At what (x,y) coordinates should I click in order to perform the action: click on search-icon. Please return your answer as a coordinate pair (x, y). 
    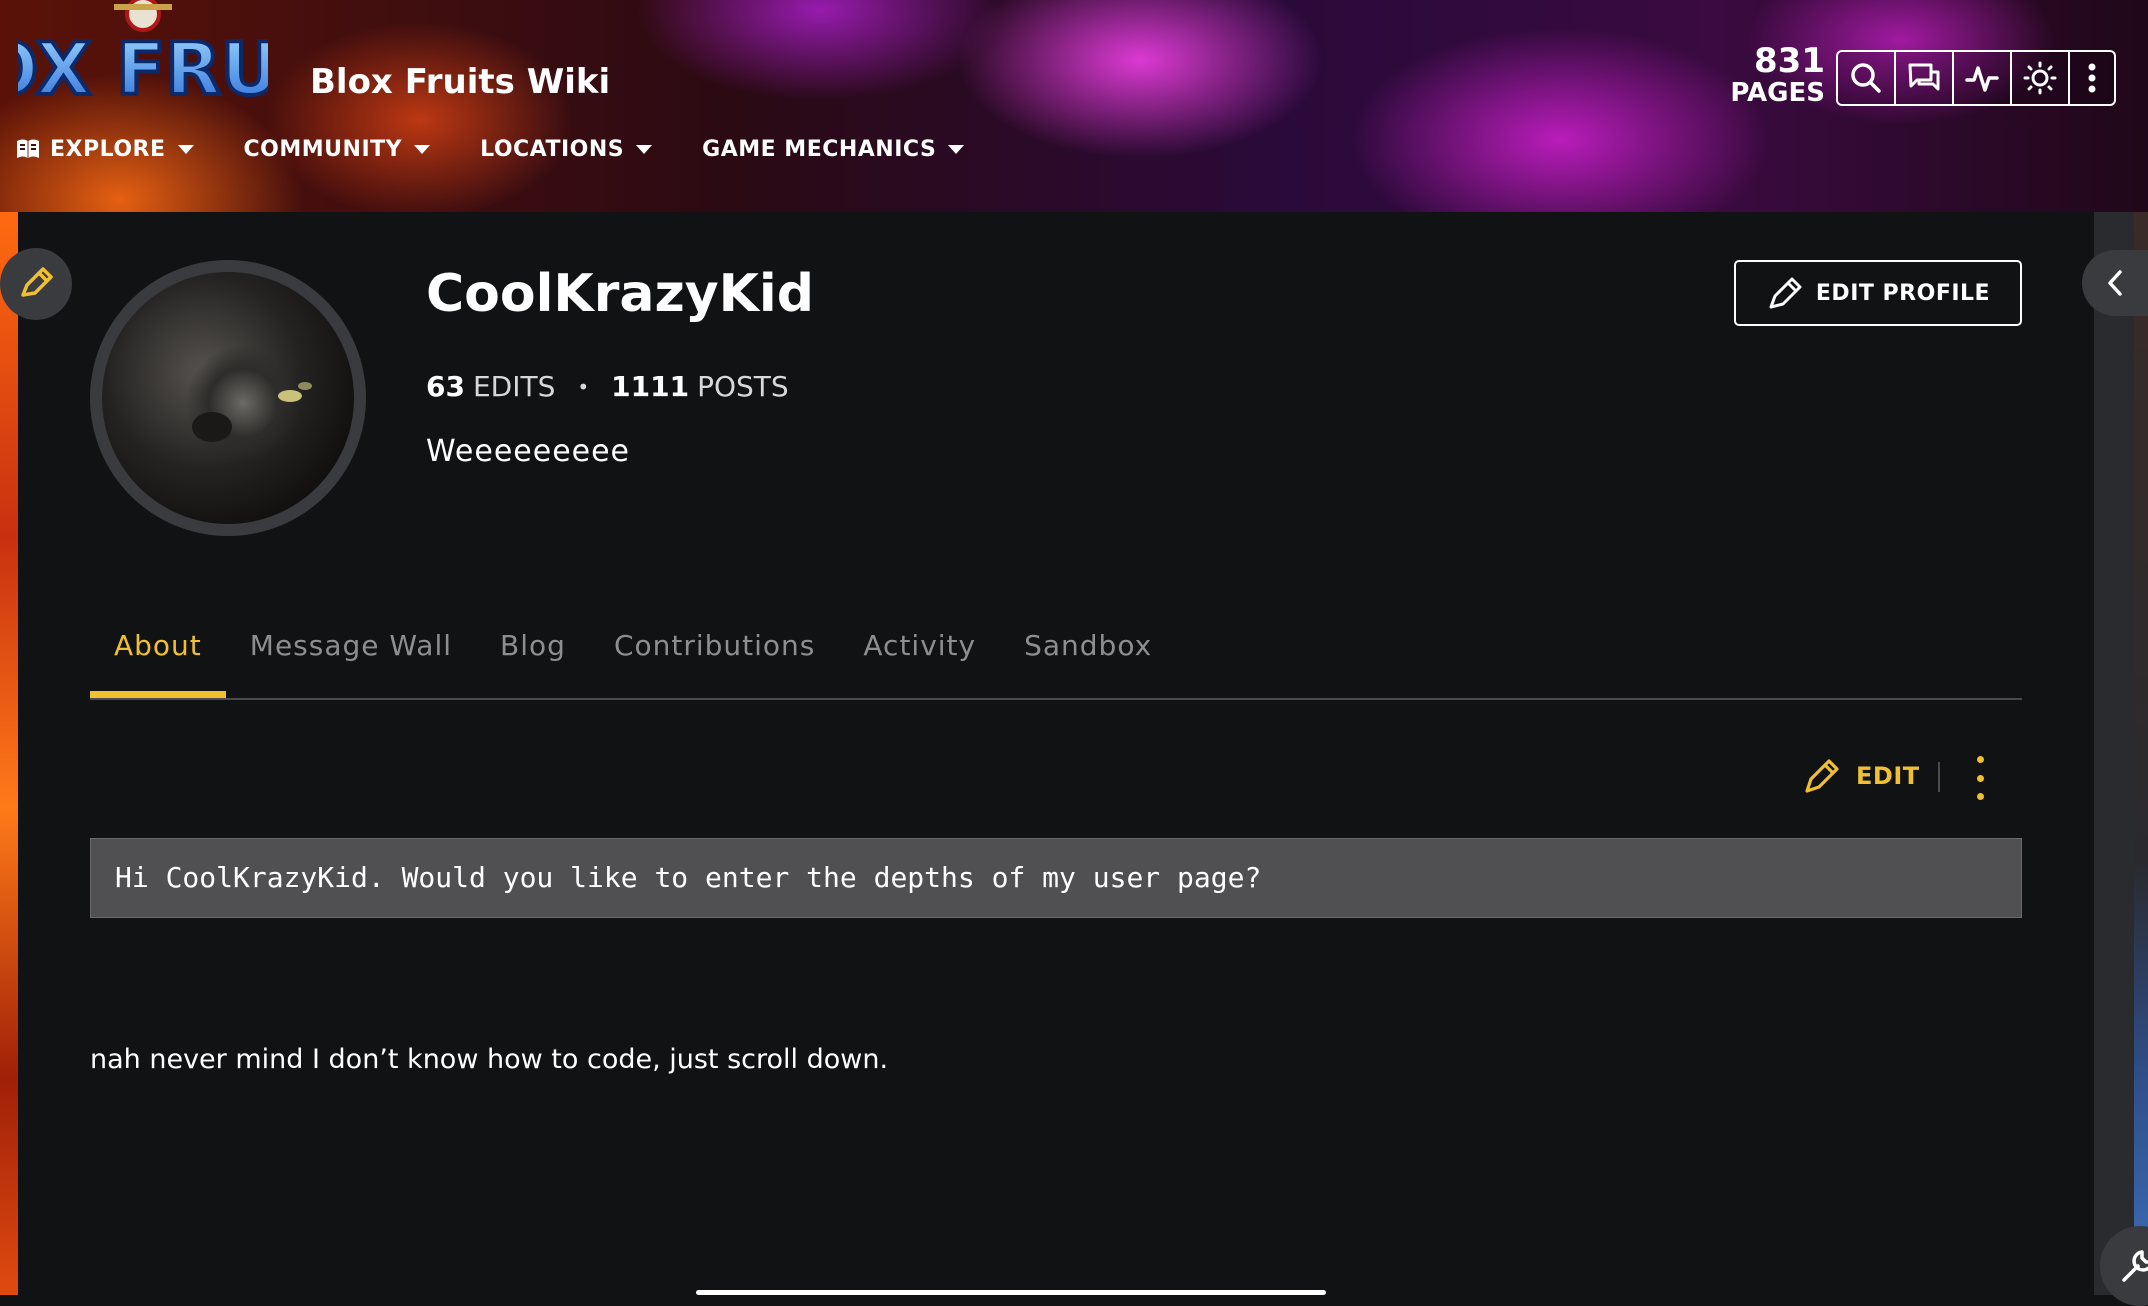
    Looking at the image, I should click on (1866, 78).